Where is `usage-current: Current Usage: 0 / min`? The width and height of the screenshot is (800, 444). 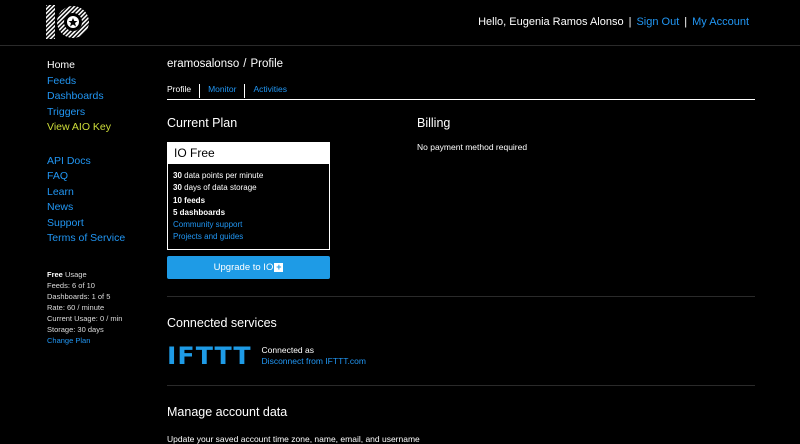 usage-current: Current Usage: 0 / min is located at coordinates (85, 318).